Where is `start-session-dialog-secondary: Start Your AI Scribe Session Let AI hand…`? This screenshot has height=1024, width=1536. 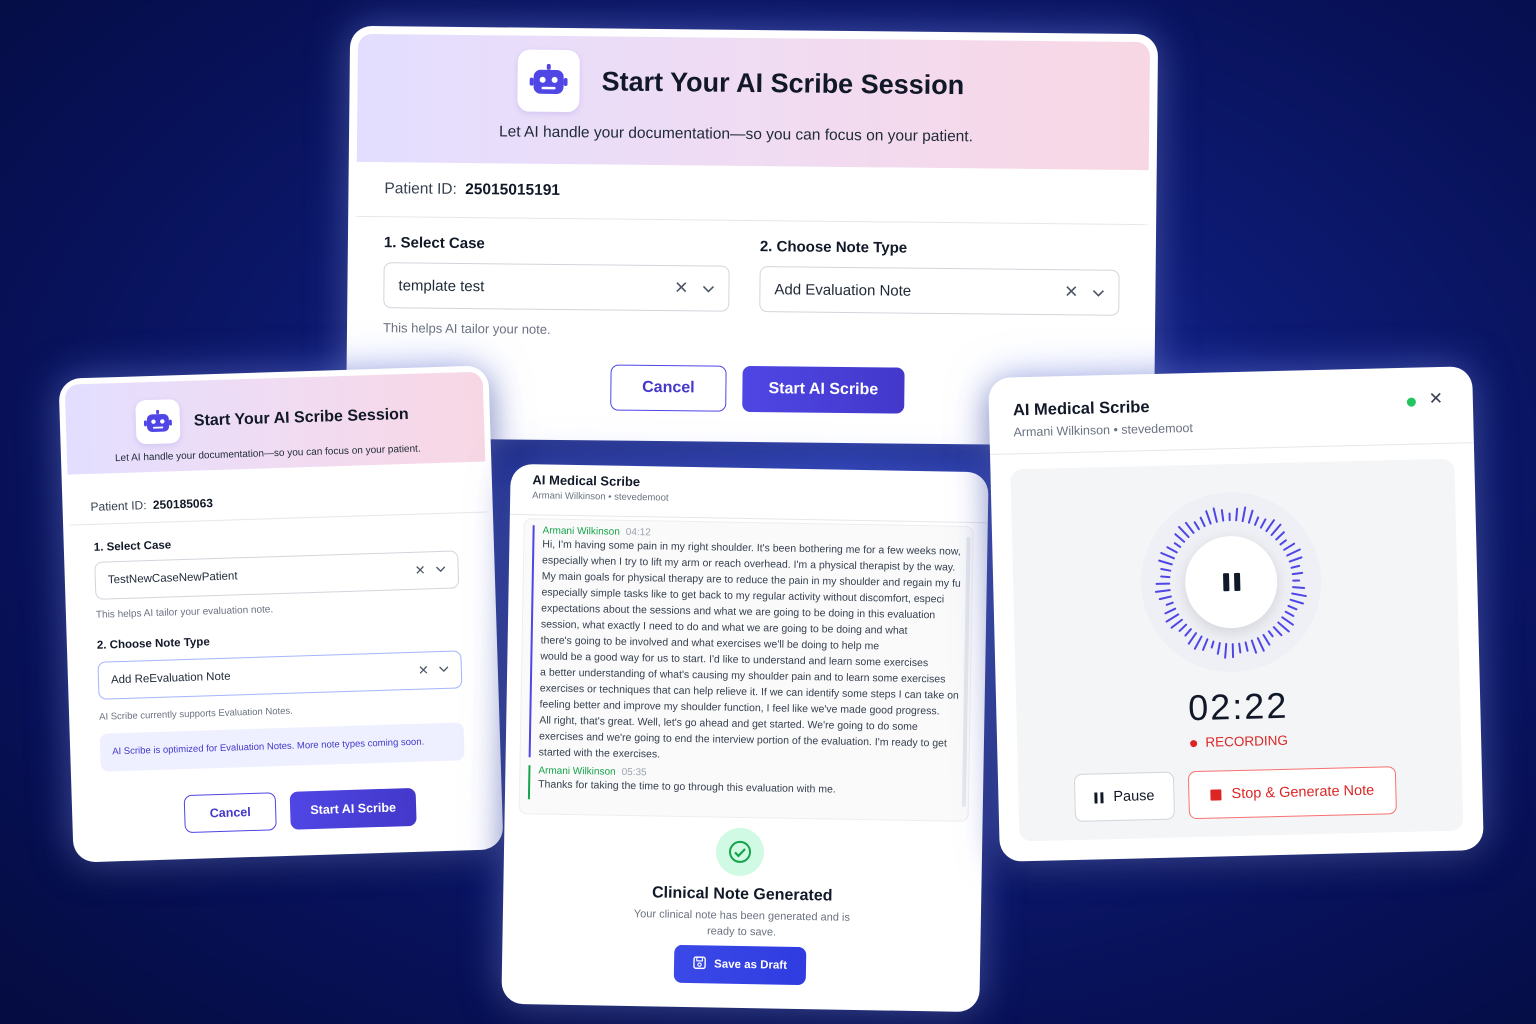
start-session-dialog-secondary: Start Your AI Scribe Session Let AI hand… is located at coordinates (281, 614).